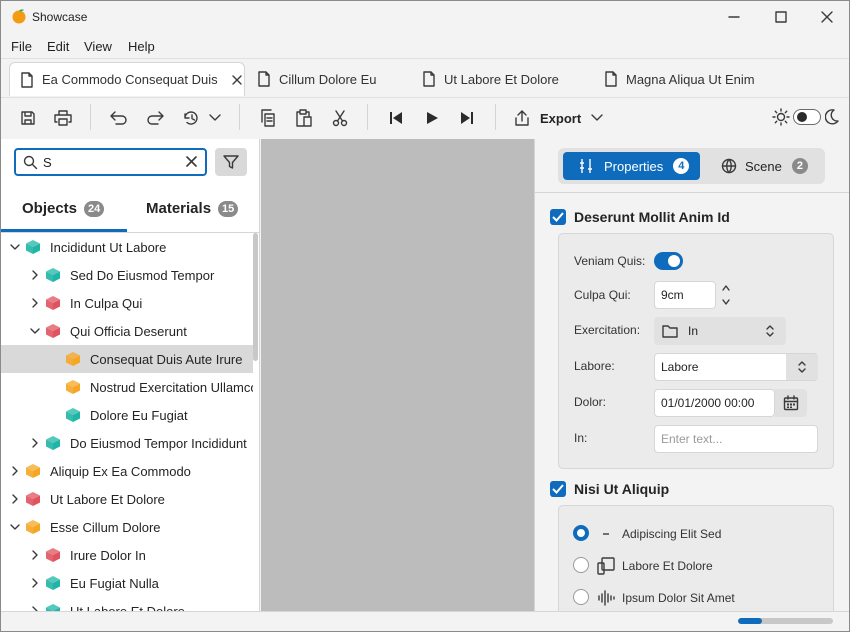  Describe the element at coordinates (586, 166) in the screenshot. I see `sliders-icon` at that location.